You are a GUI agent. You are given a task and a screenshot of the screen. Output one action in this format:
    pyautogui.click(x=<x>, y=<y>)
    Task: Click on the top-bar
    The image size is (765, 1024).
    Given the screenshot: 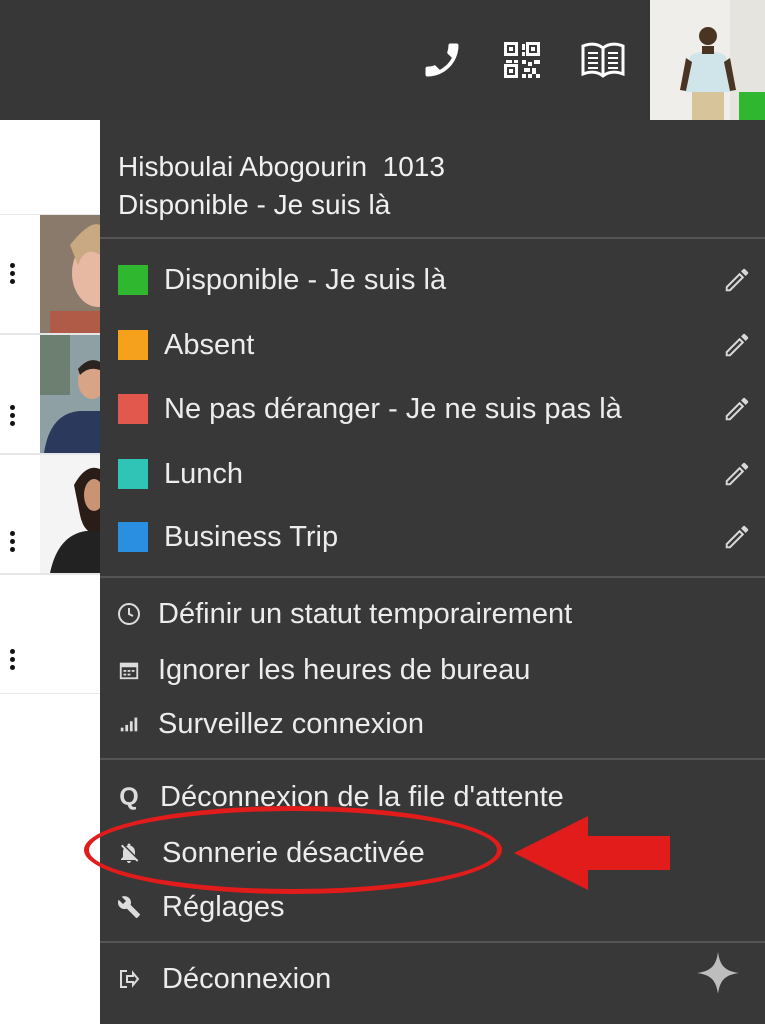 What is the action you would take?
    pyautogui.click(x=382, y=60)
    